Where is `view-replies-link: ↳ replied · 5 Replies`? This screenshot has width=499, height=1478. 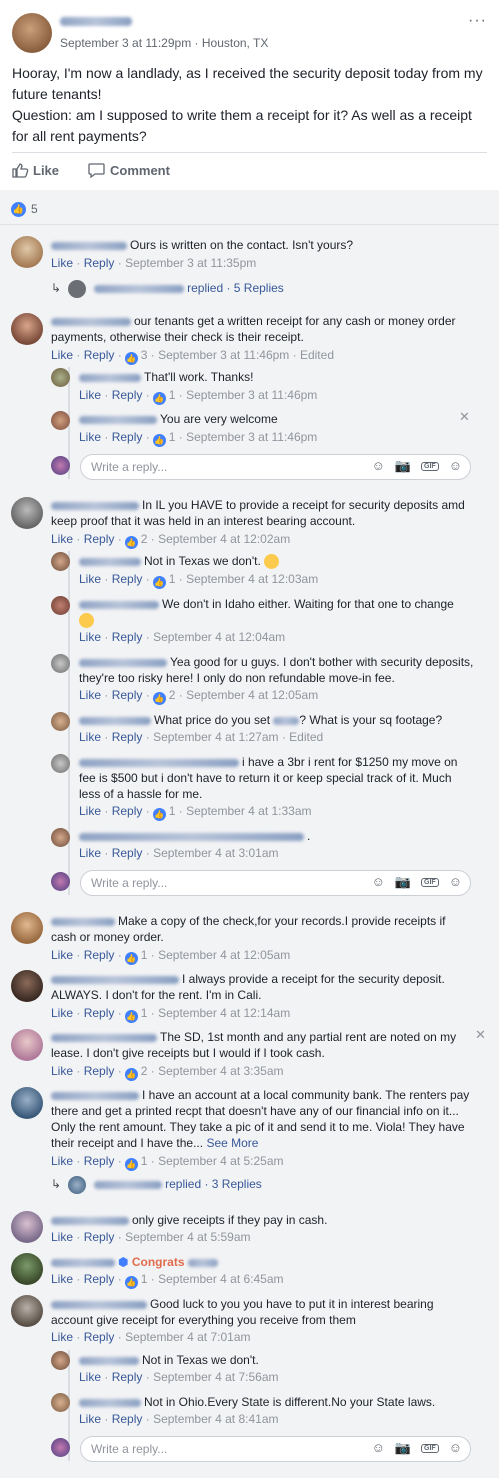 view-replies-link: ↳ replied · 5 Replies is located at coordinates (167, 289).